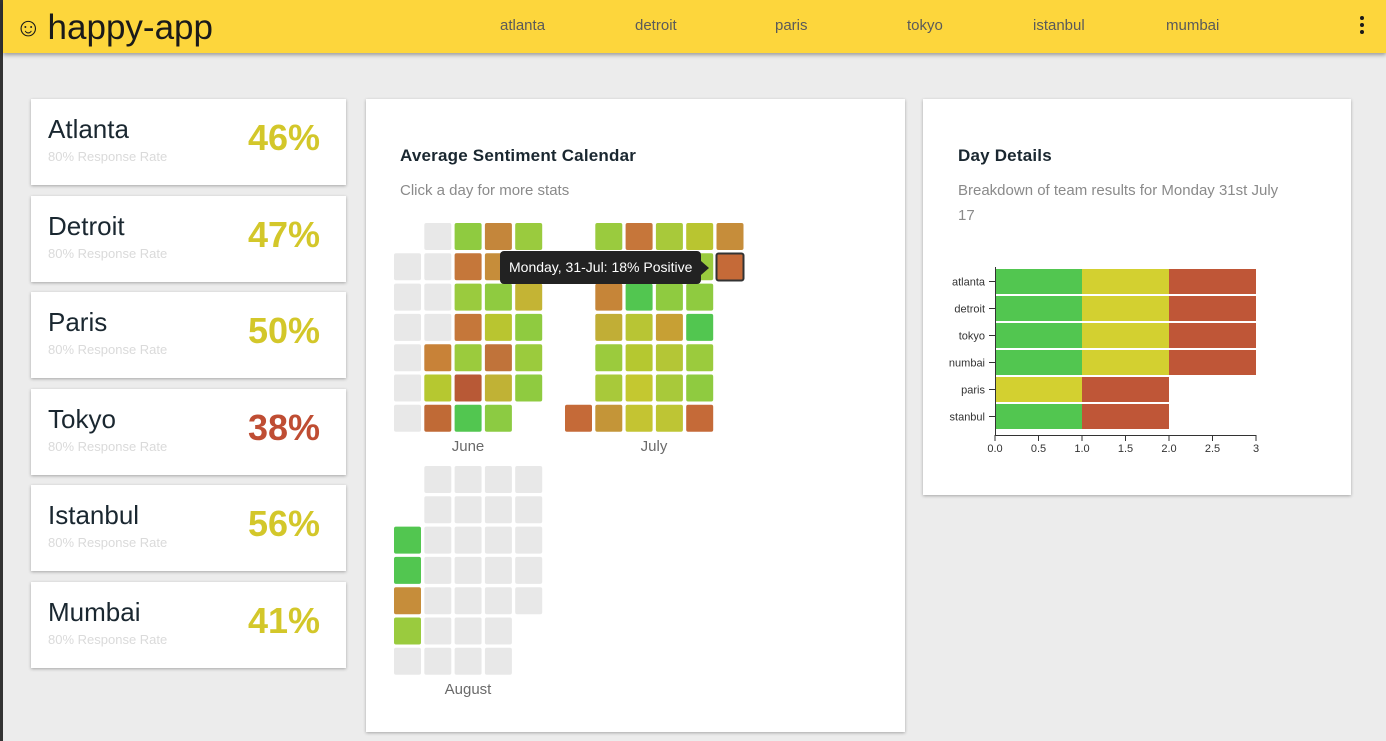 The width and height of the screenshot is (1386, 741). Describe the element at coordinates (1362, 27) in the screenshot. I see `more-vert-icon` at that location.